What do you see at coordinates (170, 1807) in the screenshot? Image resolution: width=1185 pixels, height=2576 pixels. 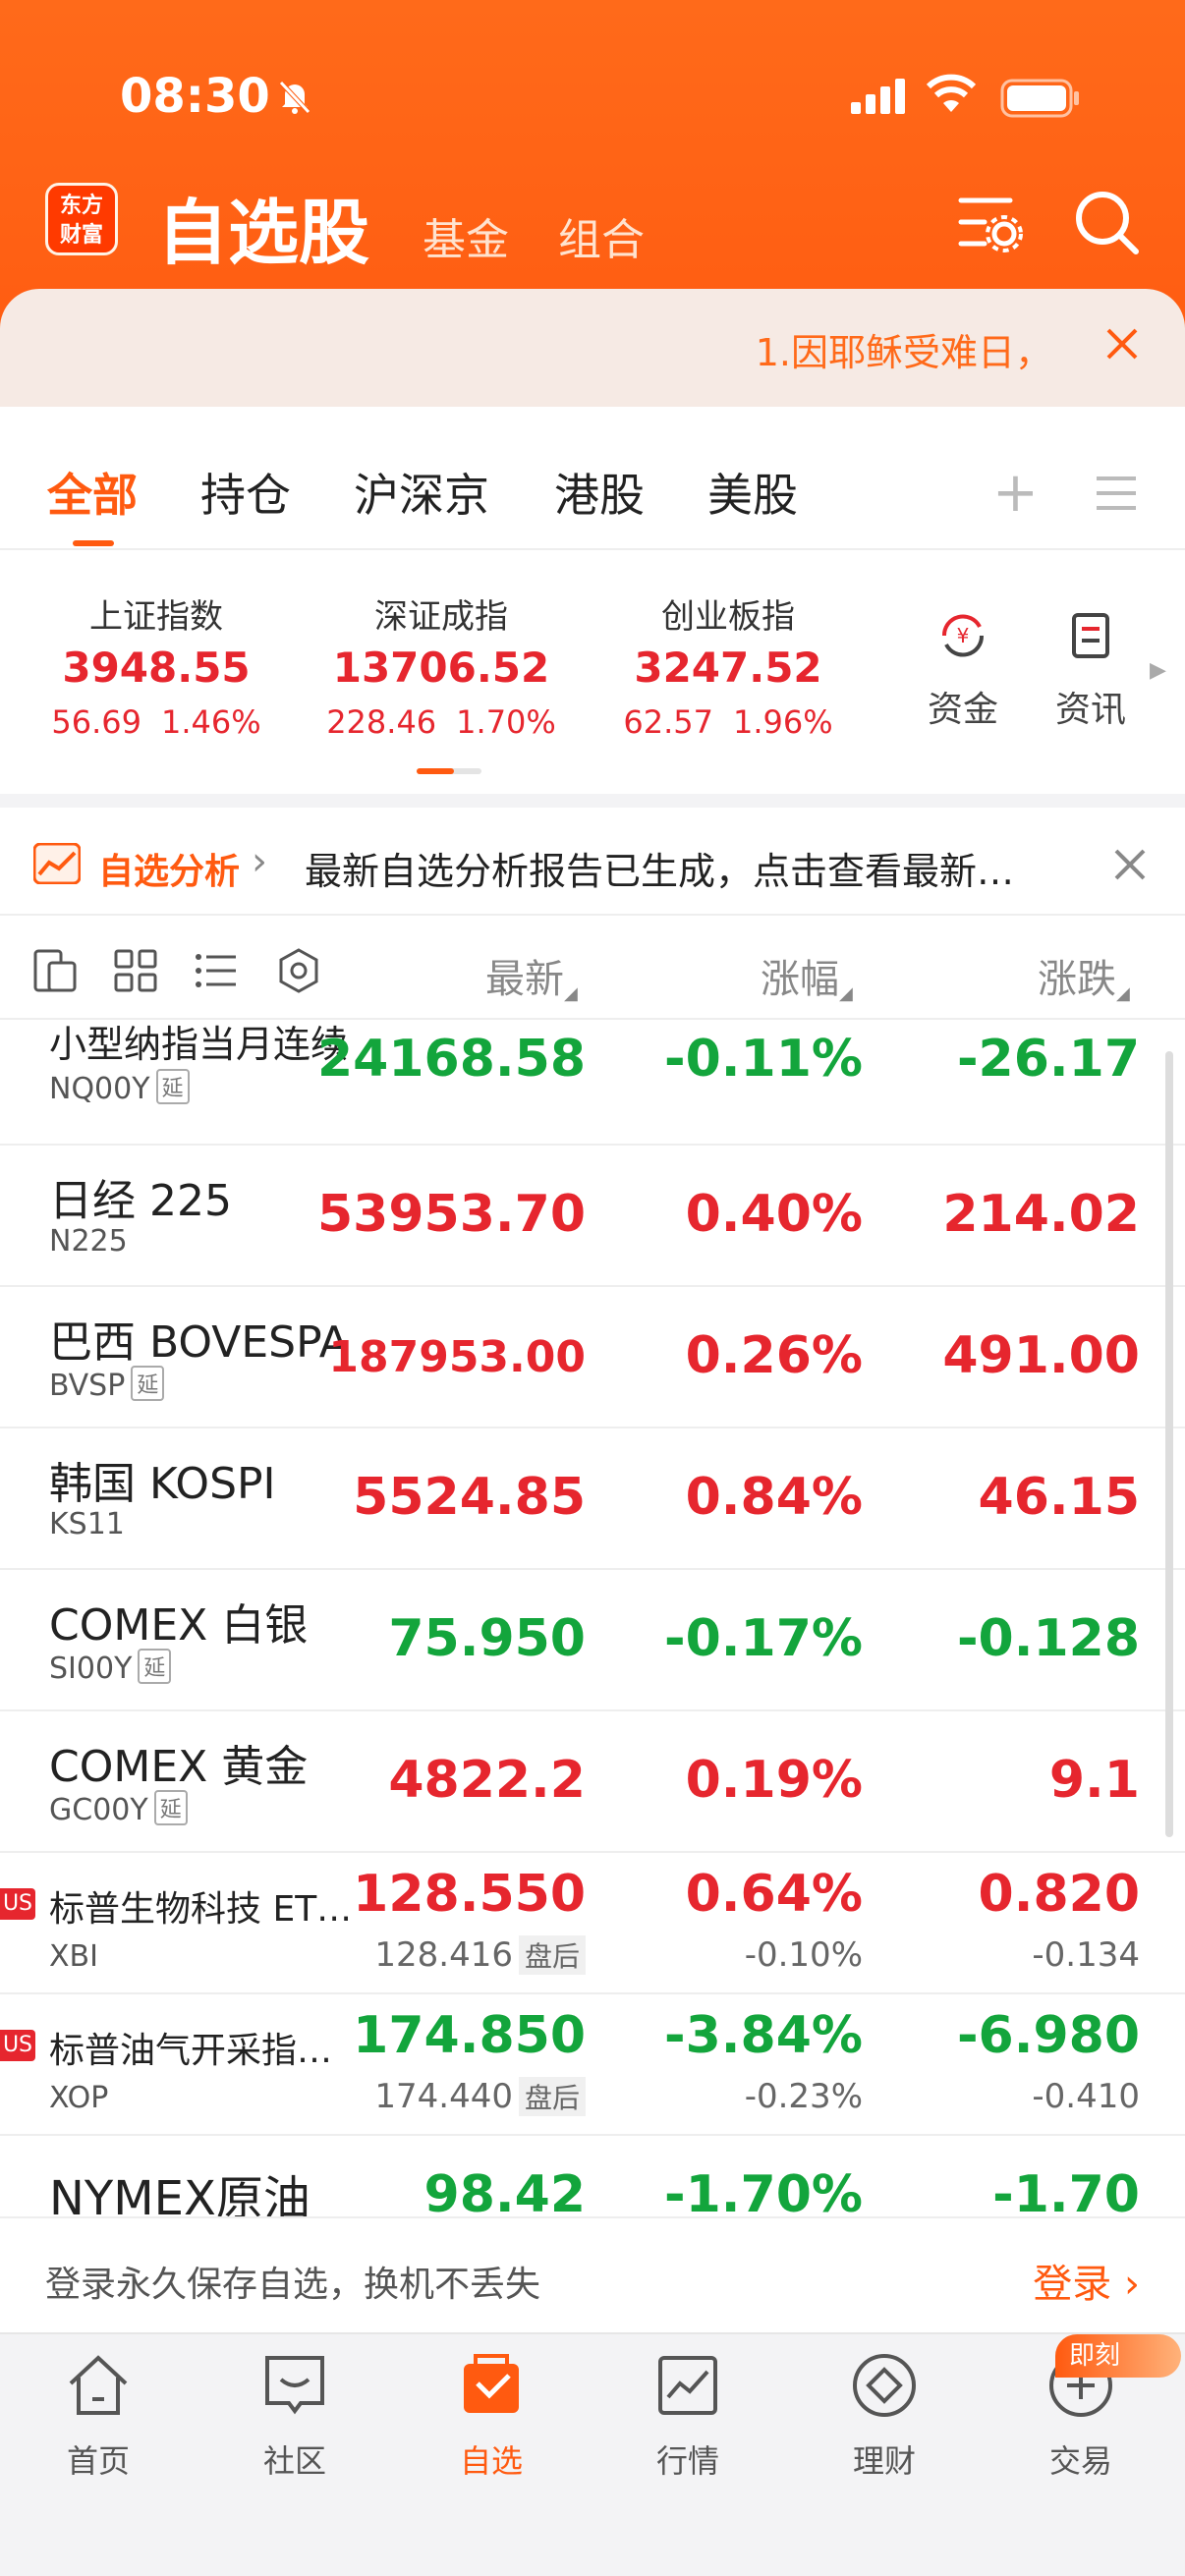 I see `delayed-tag: 延` at bounding box center [170, 1807].